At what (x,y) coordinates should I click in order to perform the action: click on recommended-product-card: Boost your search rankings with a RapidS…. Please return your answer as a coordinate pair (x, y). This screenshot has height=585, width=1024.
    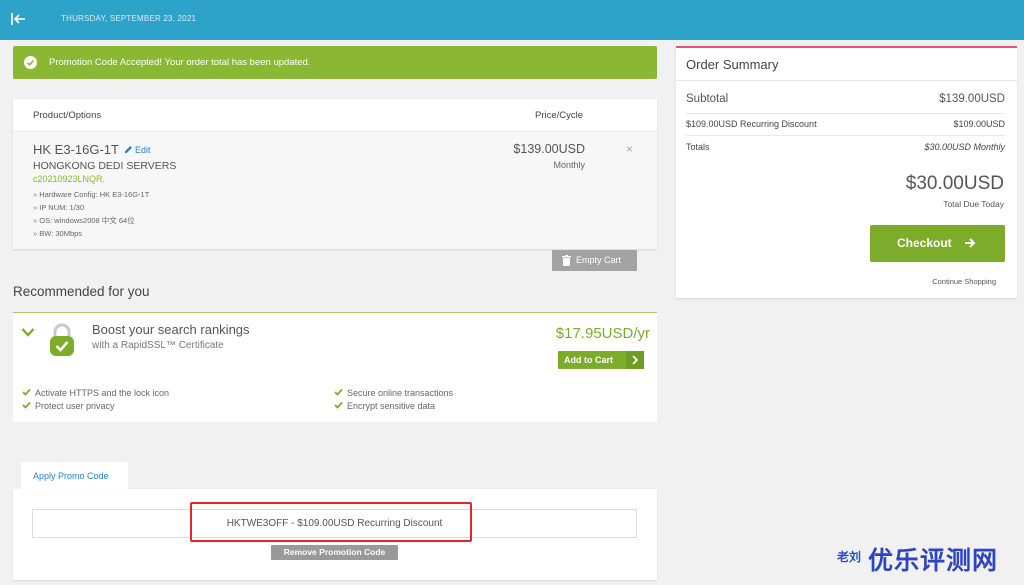
    Looking at the image, I should click on (335, 367).